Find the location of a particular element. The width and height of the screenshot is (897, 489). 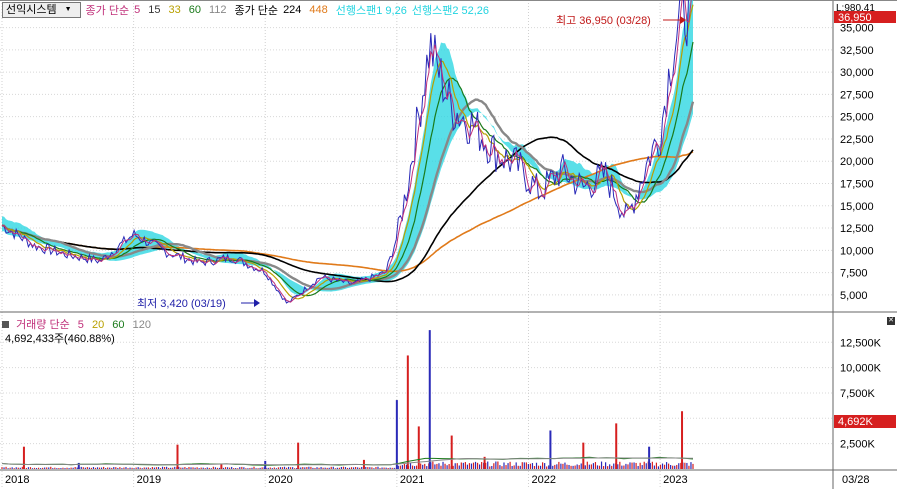

current-price-label: 36,950 is located at coordinates (855, 18).